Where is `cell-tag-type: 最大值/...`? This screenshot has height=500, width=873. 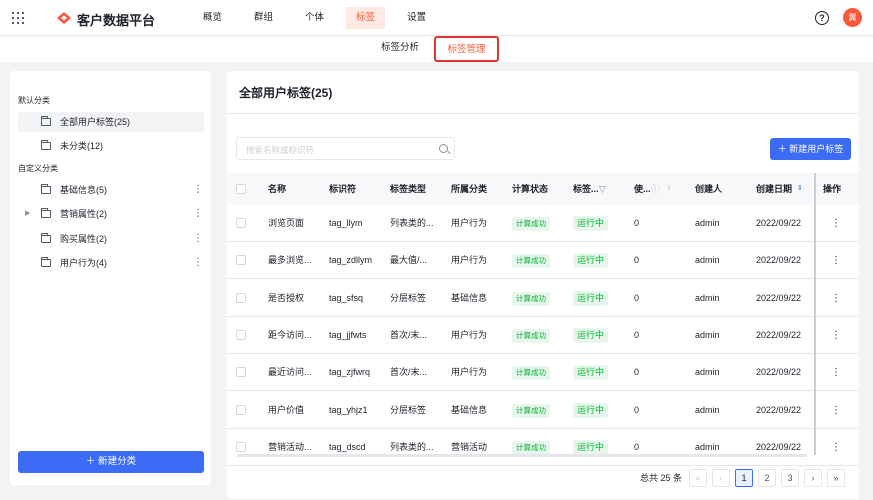
cell-tag-type: 最大值/... is located at coordinates (409, 260).